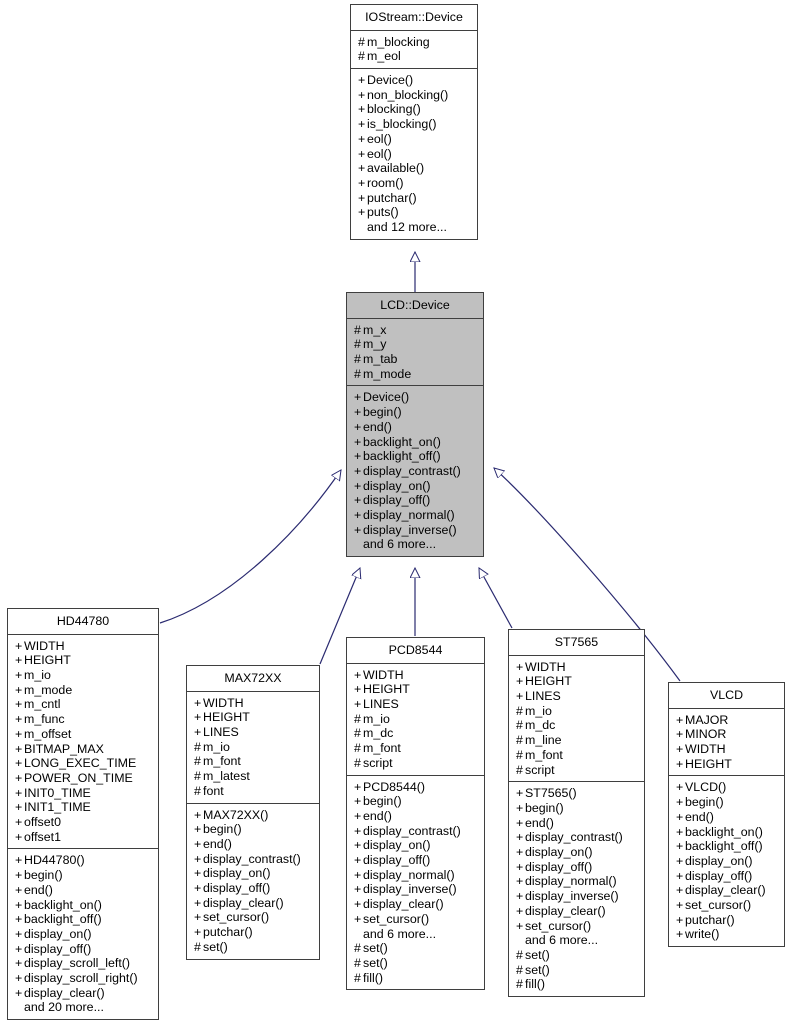  What do you see at coordinates (416, 359) in the screenshot?
I see `attribute-row: # m_tab` at bounding box center [416, 359].